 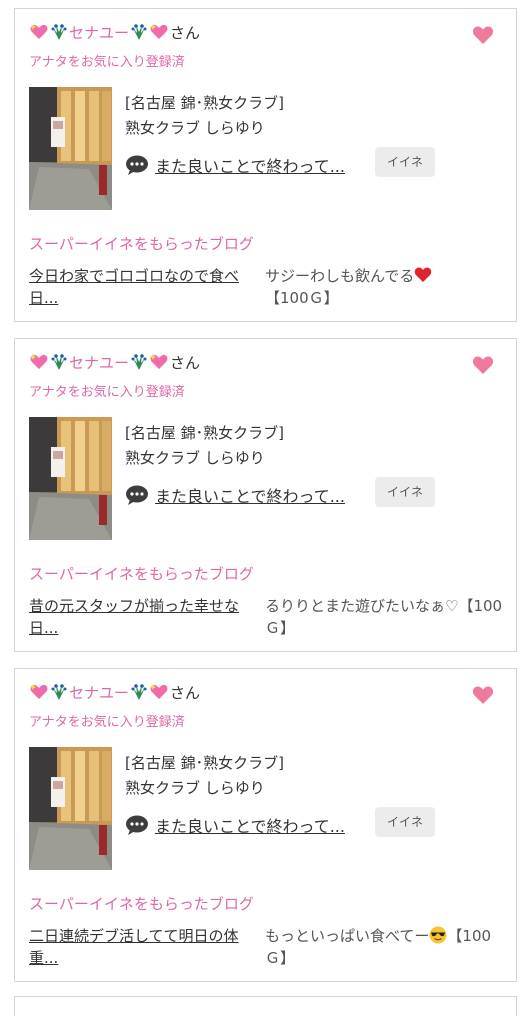 I want to click on blog-comment-points: 【100Ｇ】, so click(x=302, y=298).